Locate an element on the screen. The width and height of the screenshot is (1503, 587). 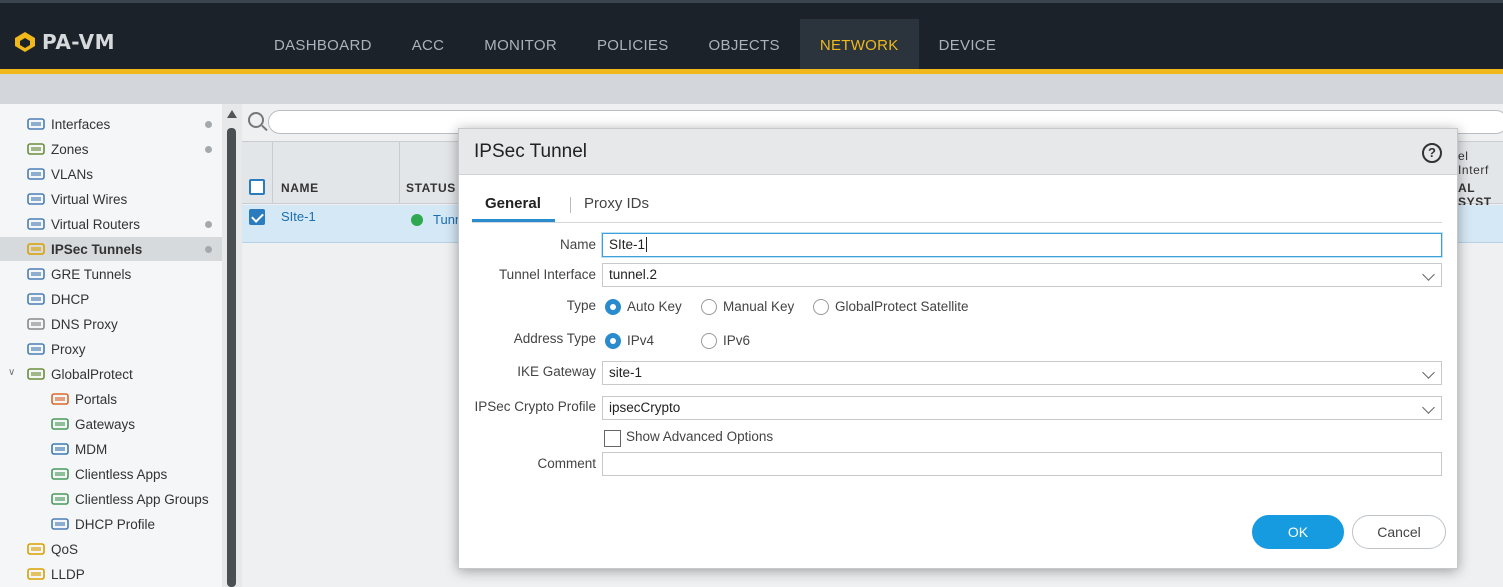
sidebar-item-label: GlobalProtect is located at coordinates (92, 374).